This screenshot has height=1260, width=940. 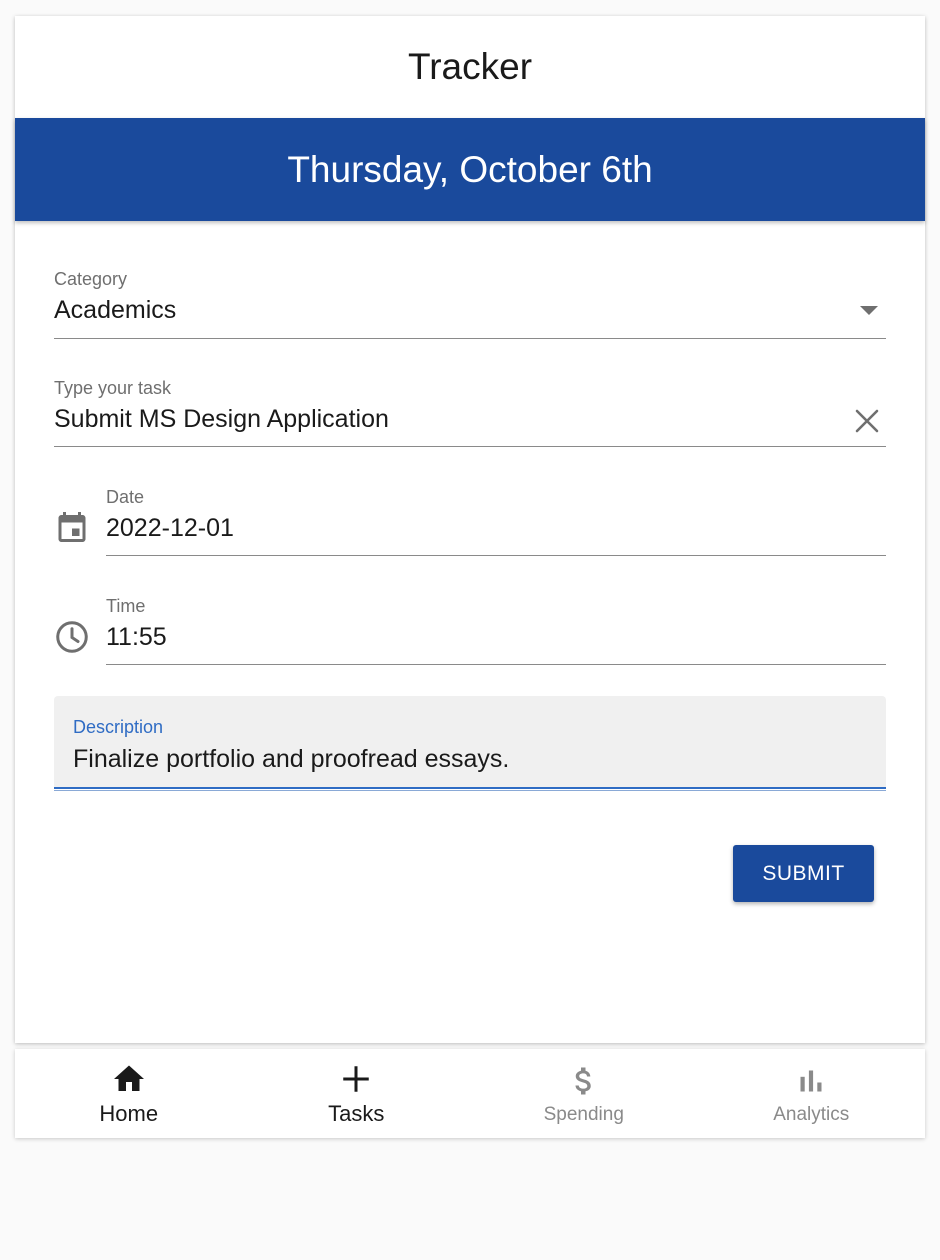 What do you see at coordinates (129, 1093) in the screenshot?
I see `nav-item-home: Home` at bounding box center [129, 1093].